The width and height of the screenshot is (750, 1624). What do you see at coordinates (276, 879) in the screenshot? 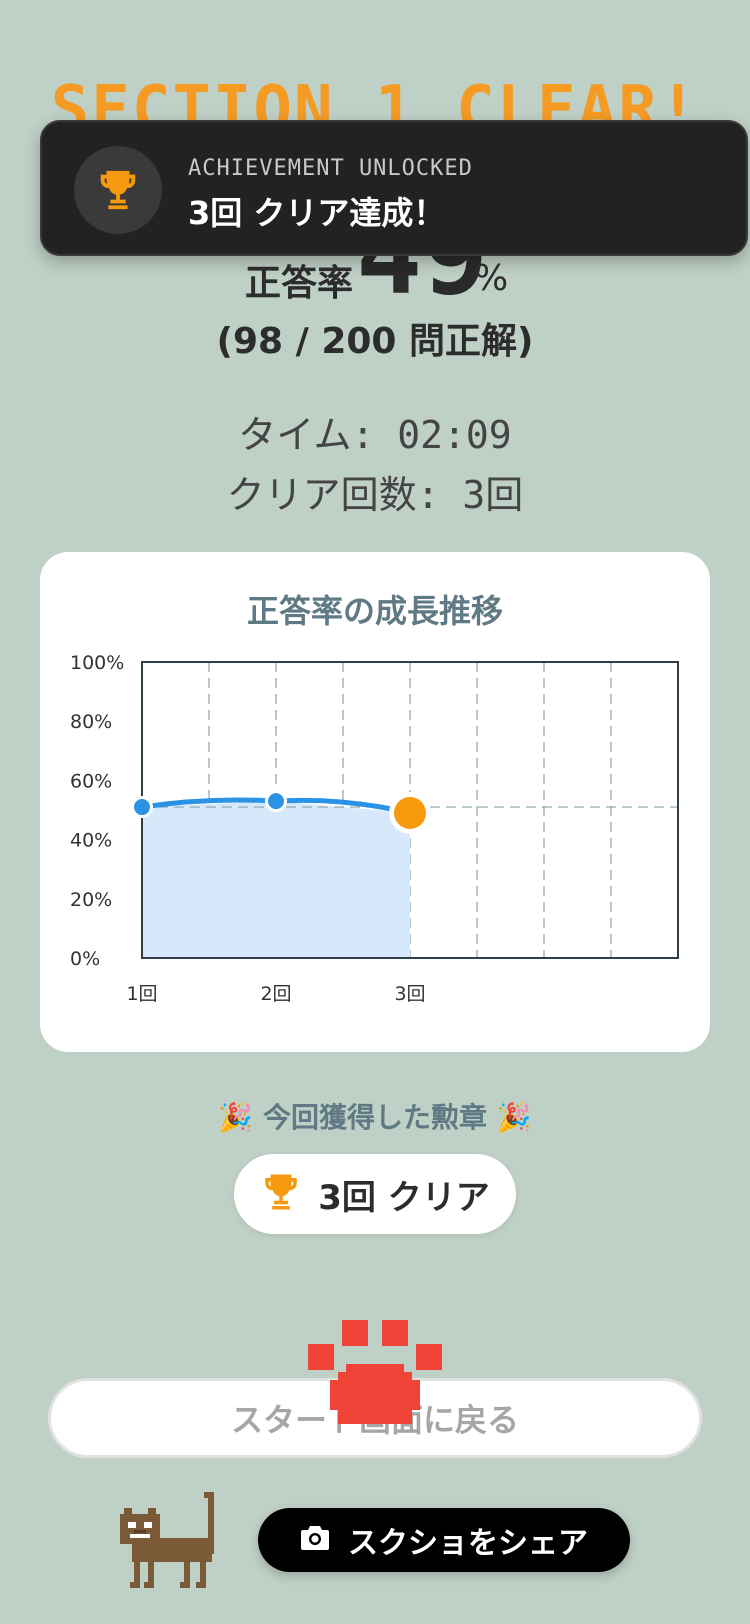
I see `area-fill` at bounding box center [276, 879].